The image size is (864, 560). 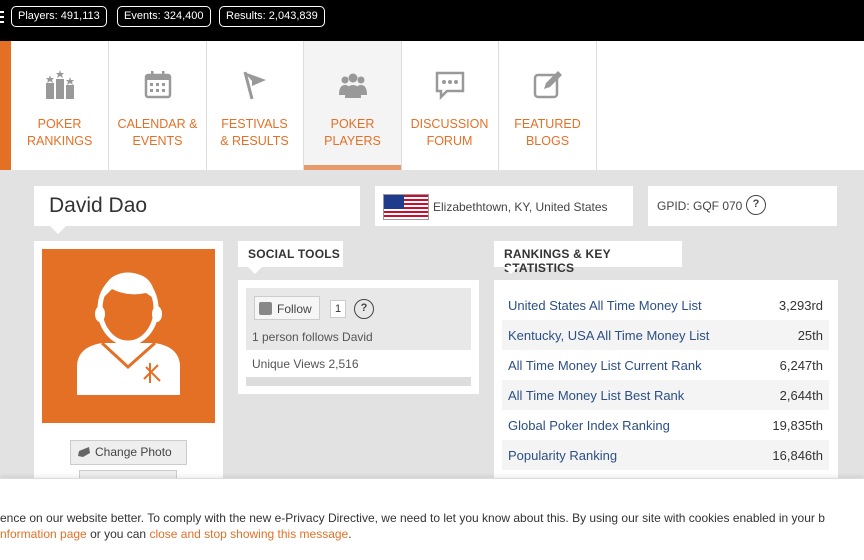 I want to click on nav-item-poker-players: POKER PLAYERS, so click(x=353, y=105).